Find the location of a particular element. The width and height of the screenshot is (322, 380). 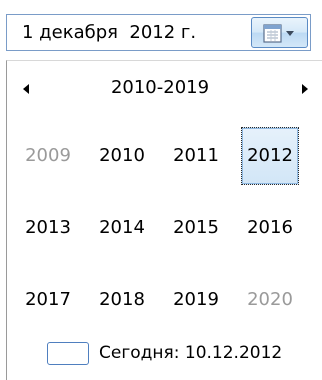

triangle-right-icon is located at coordinates (305, 89).